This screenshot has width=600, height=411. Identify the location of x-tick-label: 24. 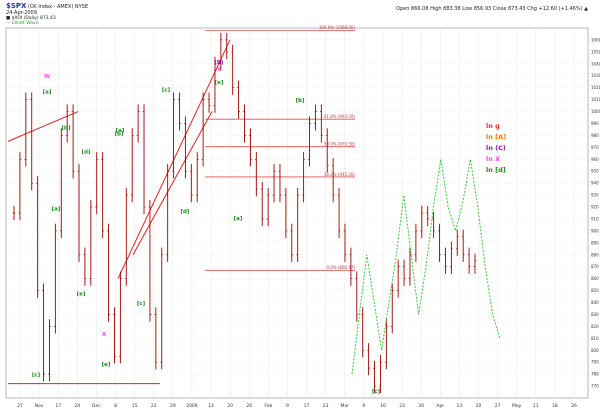
(77, 406).